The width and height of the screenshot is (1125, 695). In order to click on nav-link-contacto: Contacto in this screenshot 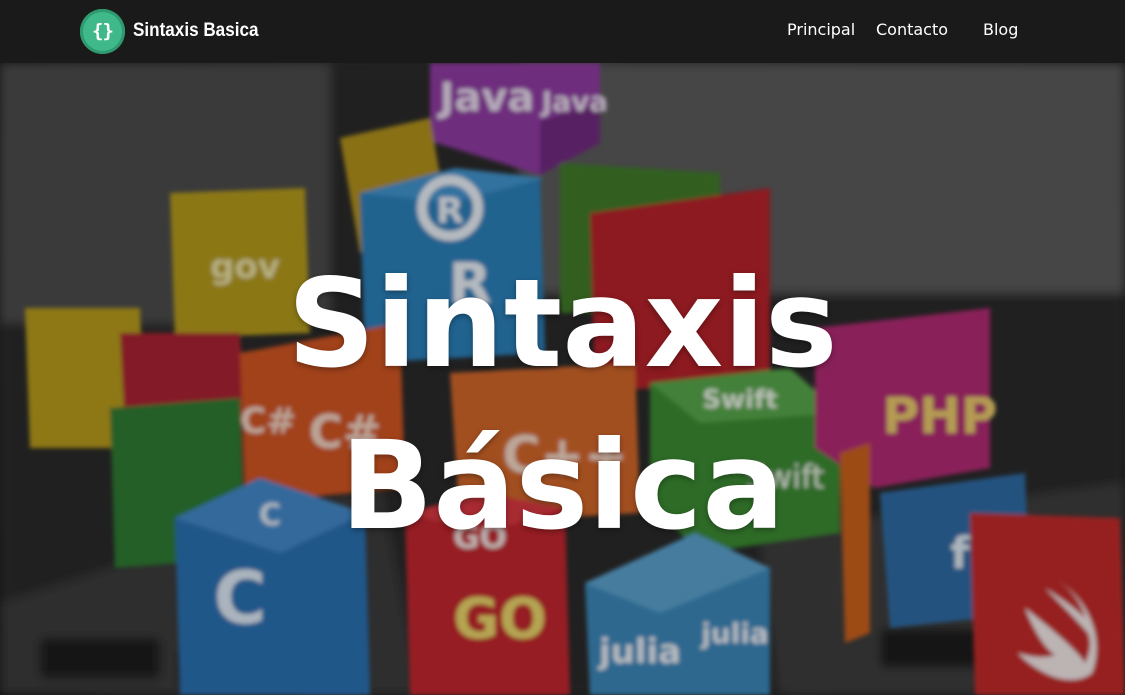, I will do `click(912, 29)`.